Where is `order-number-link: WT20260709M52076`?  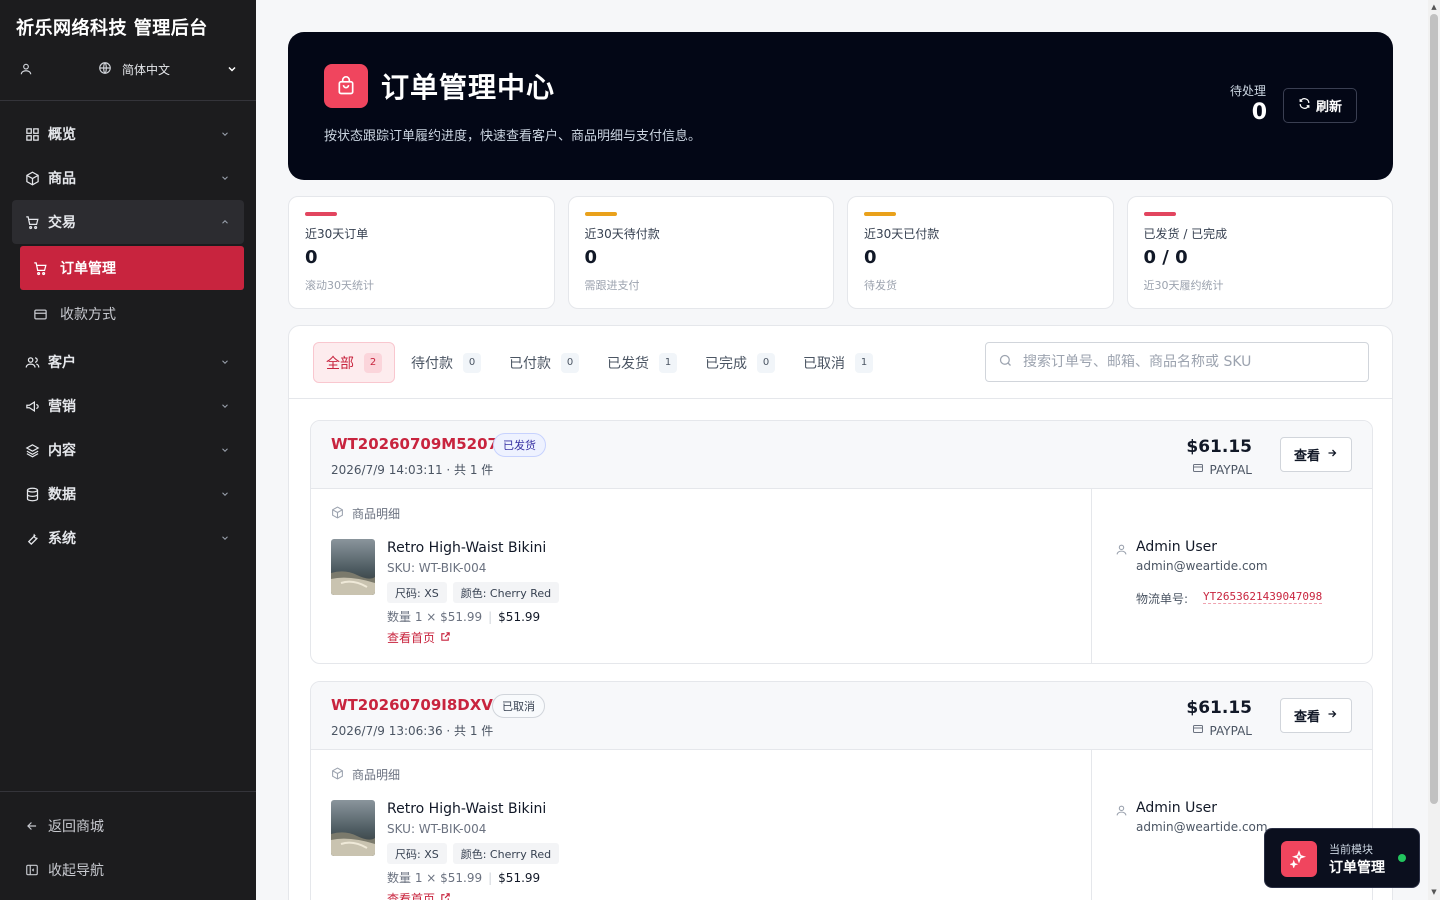
order-number-link: WT20260709M52076 is located at coordinates (419, 444).